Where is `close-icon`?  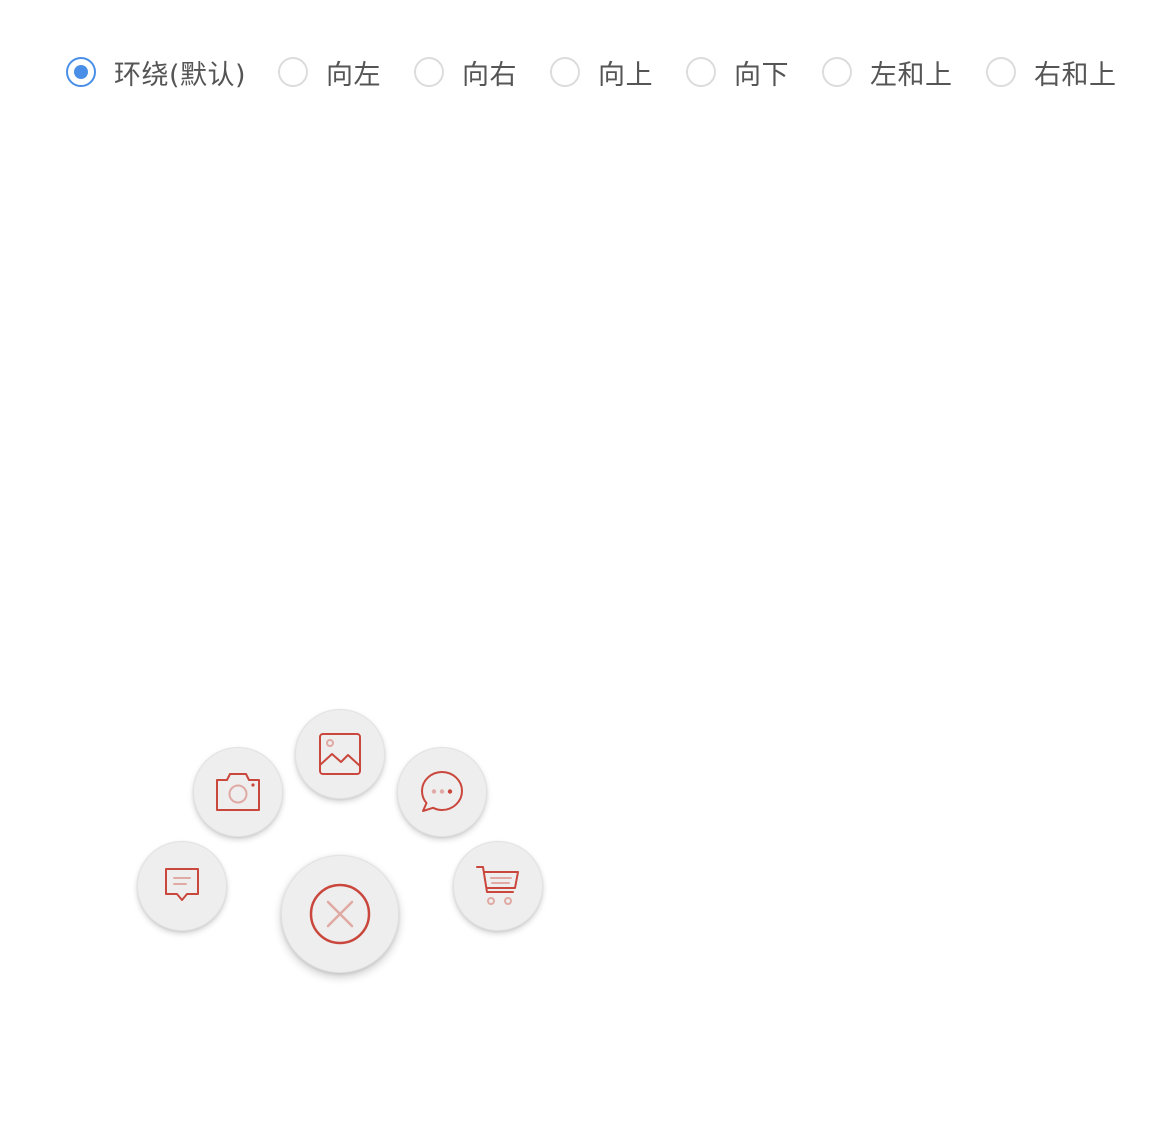 close-icon is located at coordinates (340, 914).